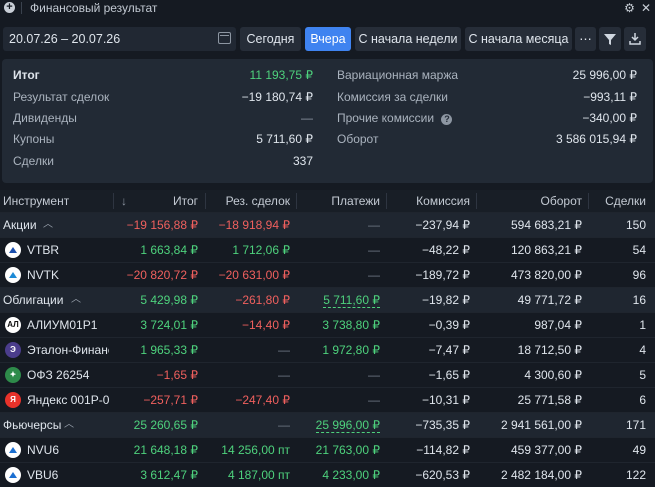 Image resolution: width=655 pixels, height=487 pixels. Describe the element at coordinates (487, 118) in the screenshot. I see `summary-row: Прочие комиссии ? −340,00 ₽` at that location.